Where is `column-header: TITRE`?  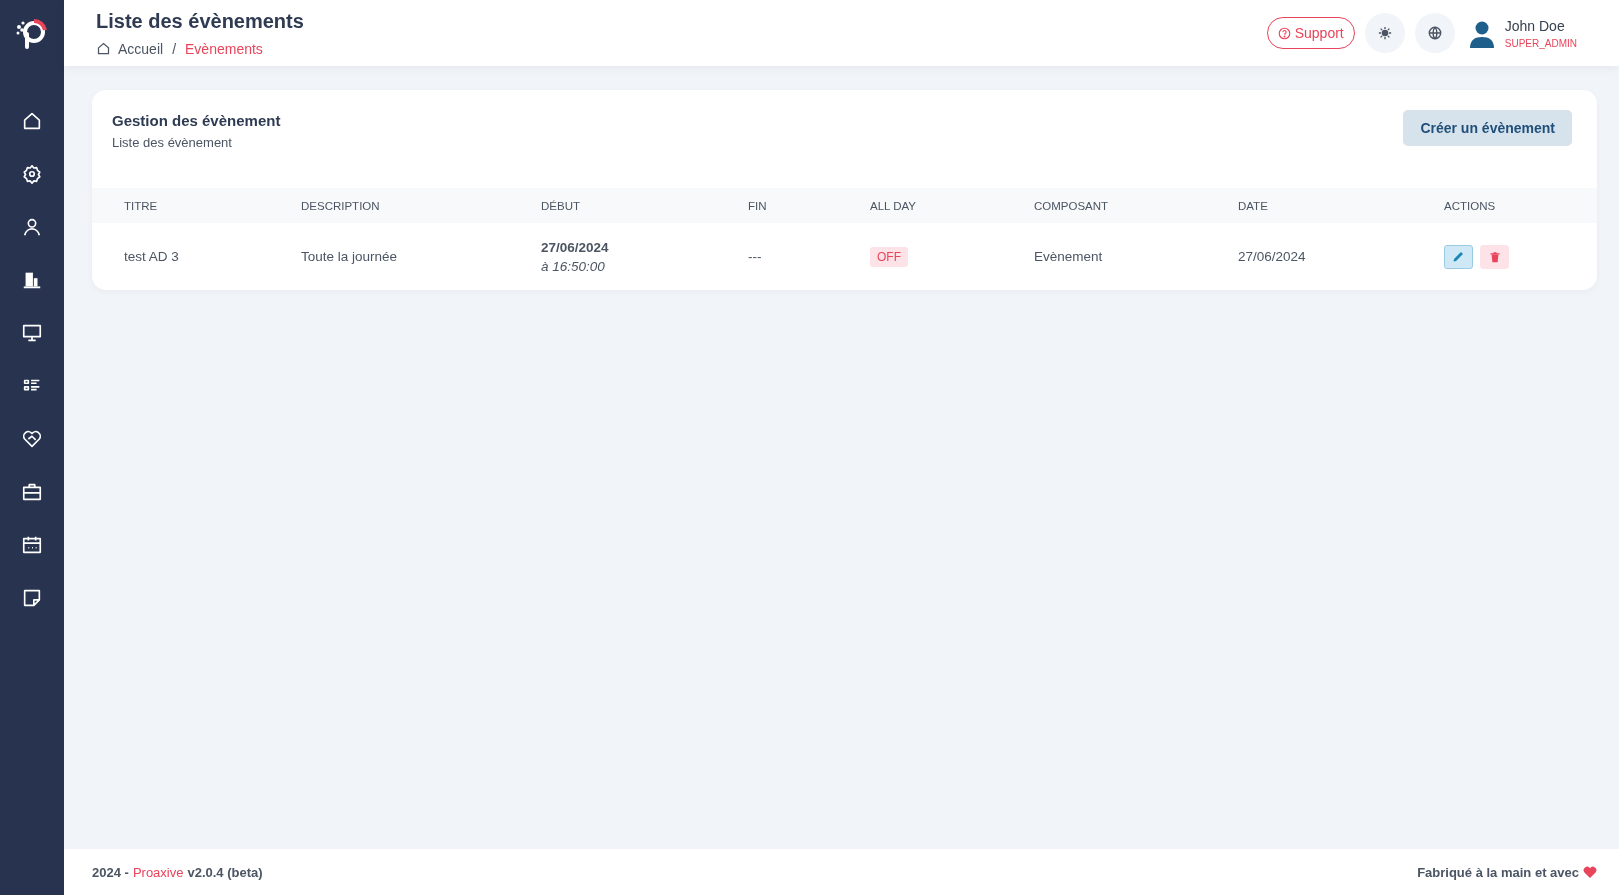
column-header: TITRE is located at coordinates (141, 205).